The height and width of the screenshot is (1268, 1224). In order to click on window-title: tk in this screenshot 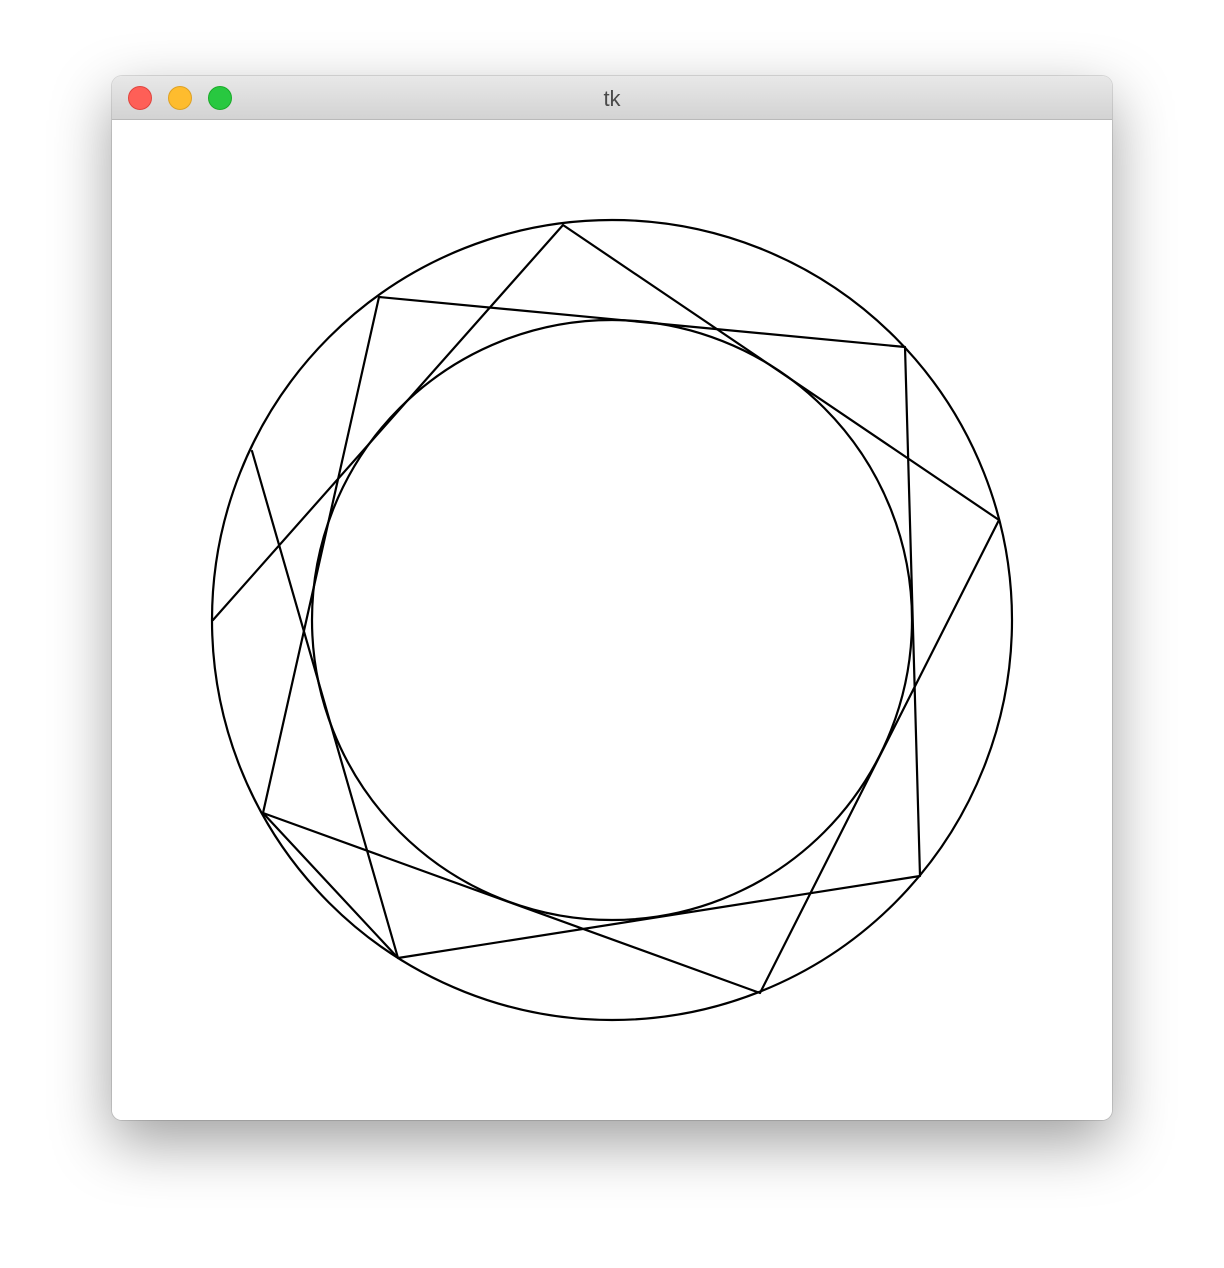, I will do `click(612, 98)`.